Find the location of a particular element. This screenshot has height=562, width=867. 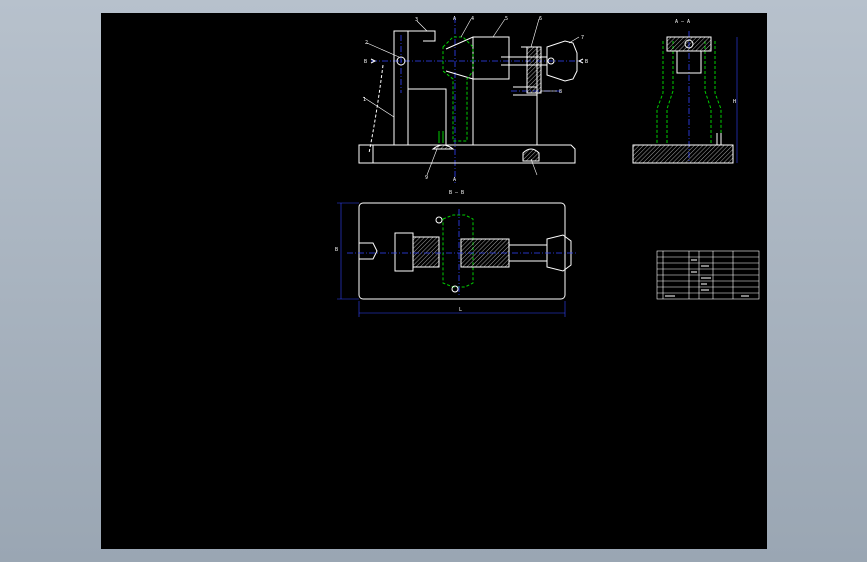

front-labels: 1 2 3 4 5 6 7 8 9 B B A A is located at coordinates (475, 99).